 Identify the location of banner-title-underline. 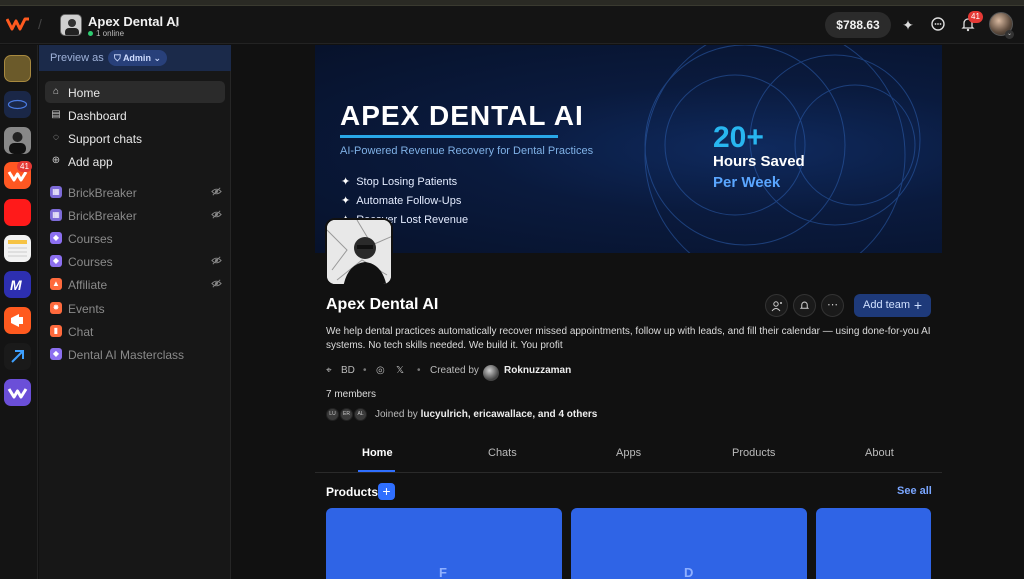
(449, 136).